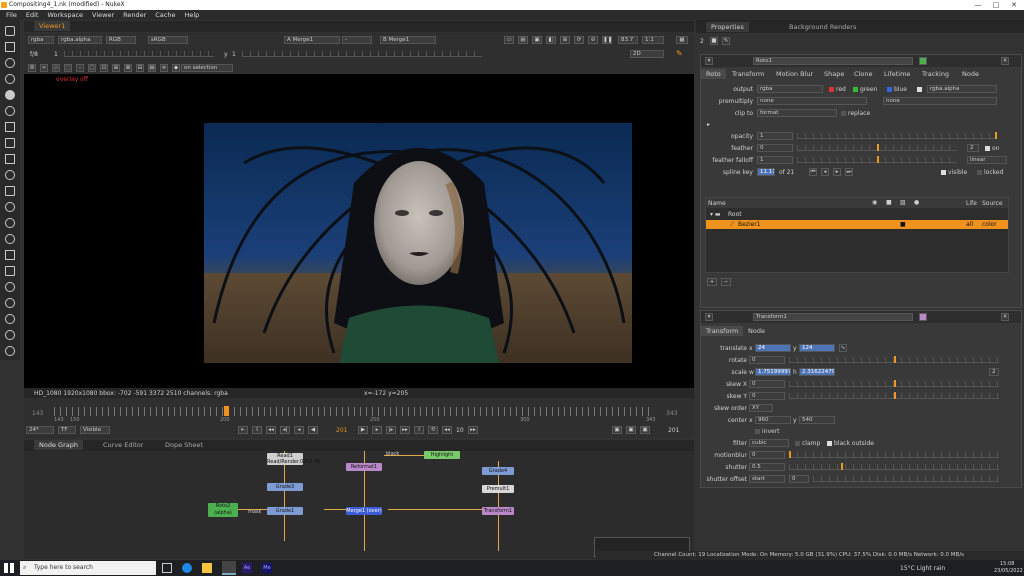 The height and width of the screenshot is (576, 1024). What do you see at coordinates (769, 443) in the screenshot?
I see `filter-dropdown: cubic` at bounding box center [769, 443].